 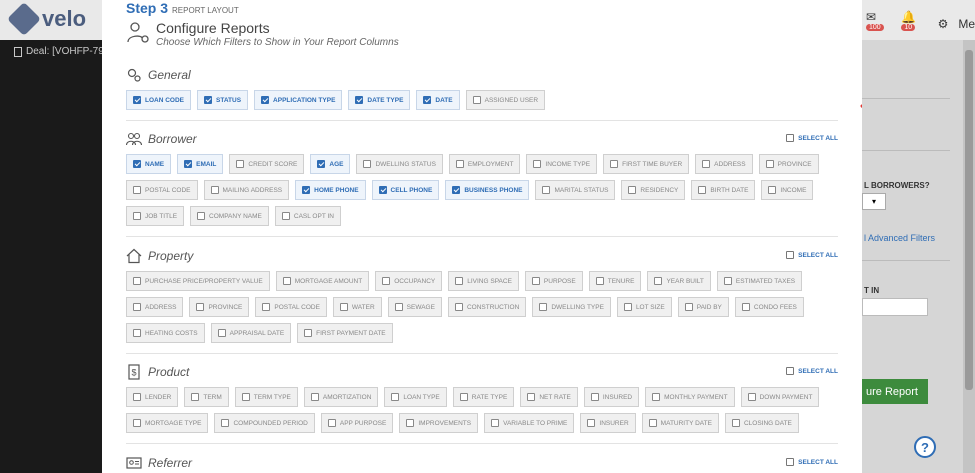 What do you see at coordinates (787, 190) in the screenshot?
I see `filter-chip-income: INCOME` at bounding box center [787, 190].